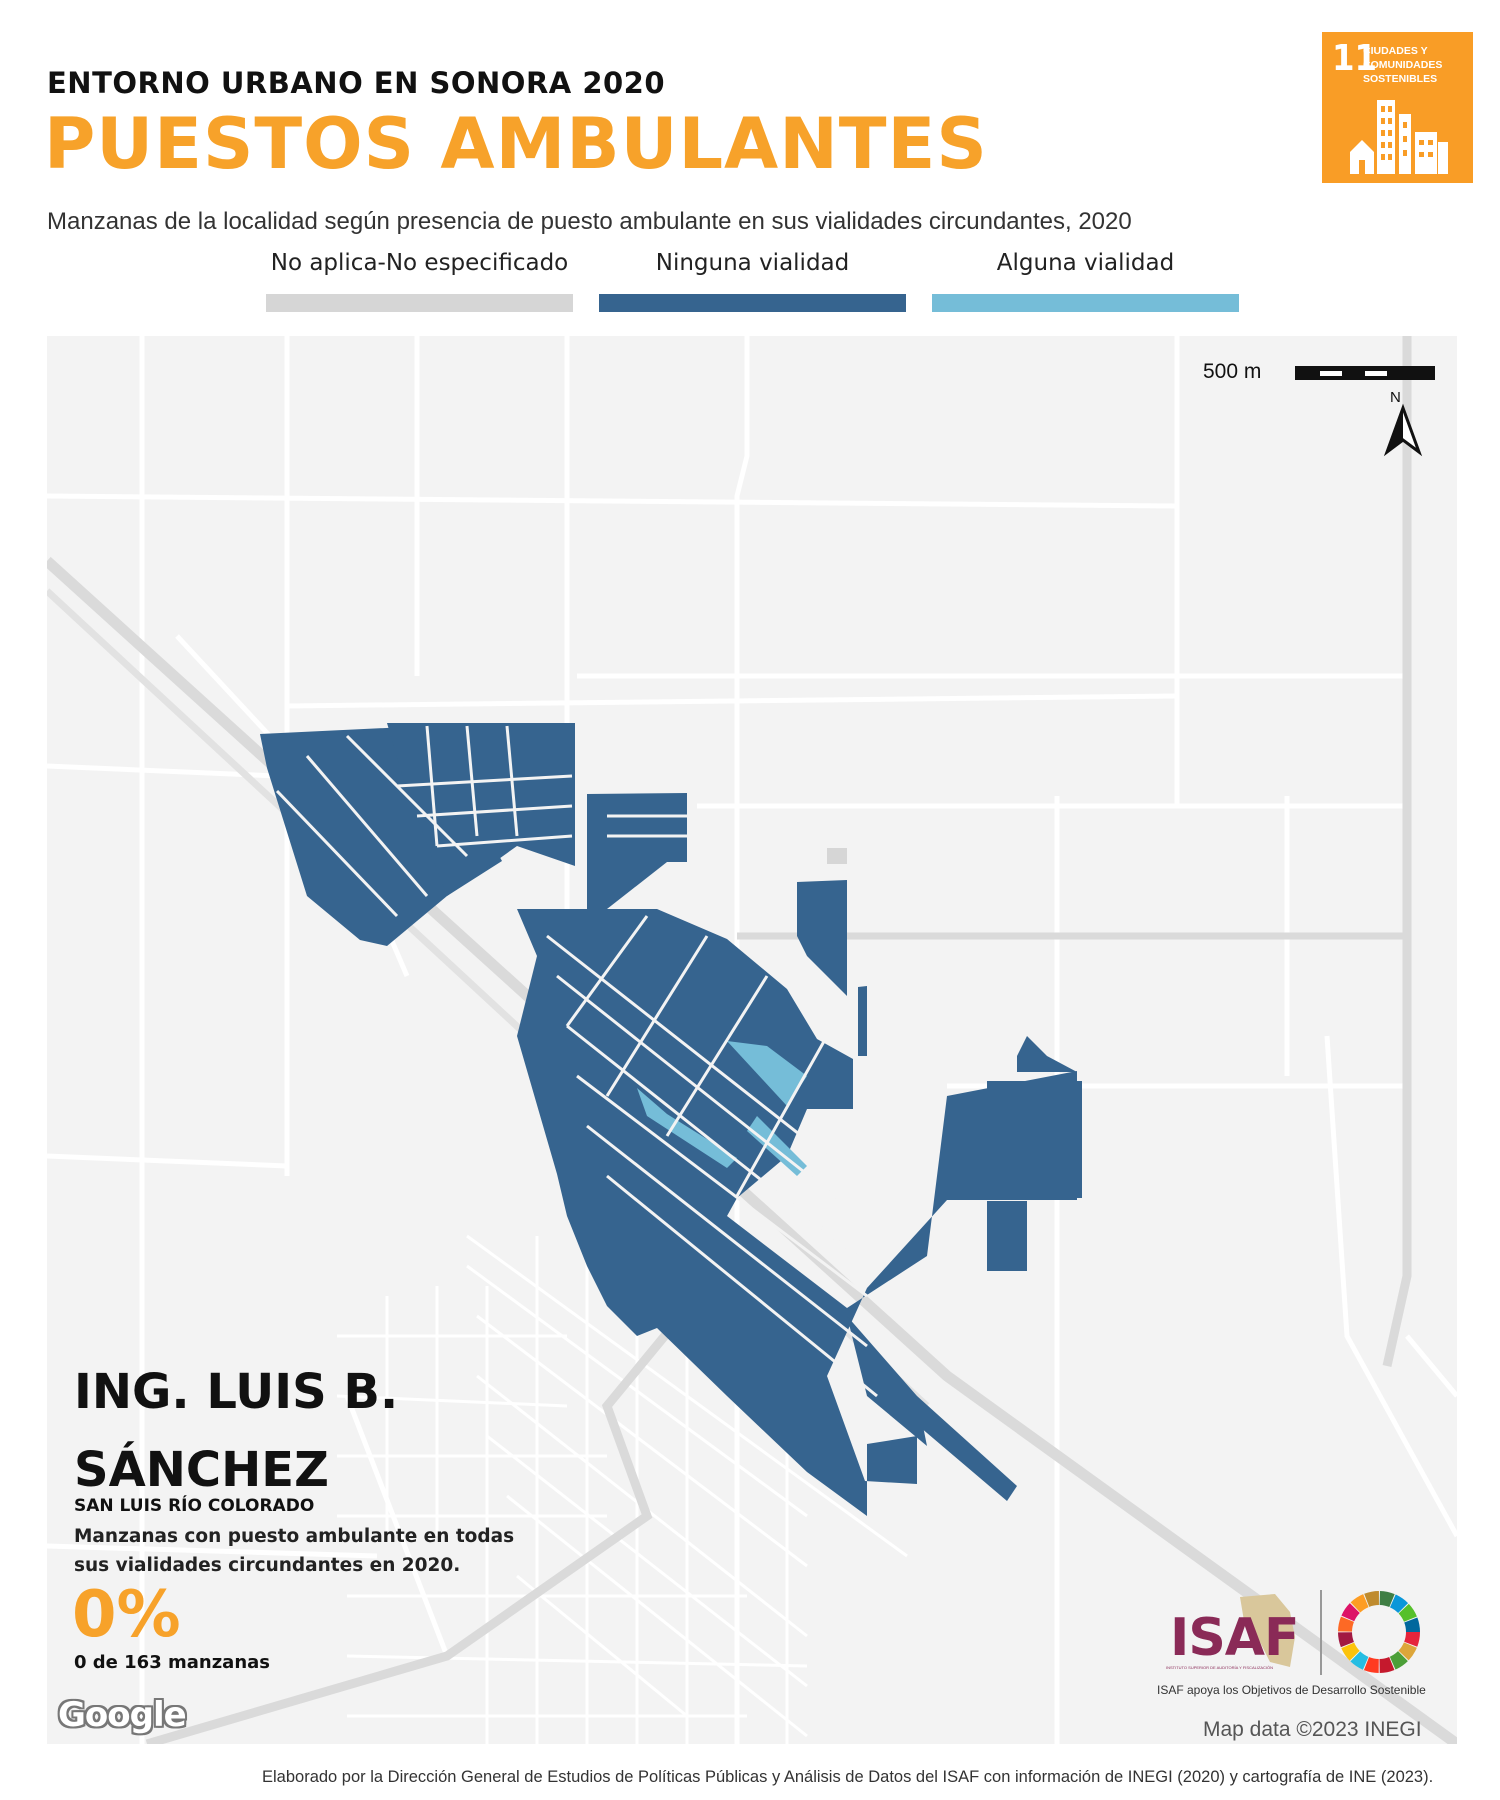 This screenshot has width=1500, height=1800. Describe the element at coordinates (419, 281) in the screenshot. I see `legend-item-no-aplica: No aplica-No especificado` at that location.